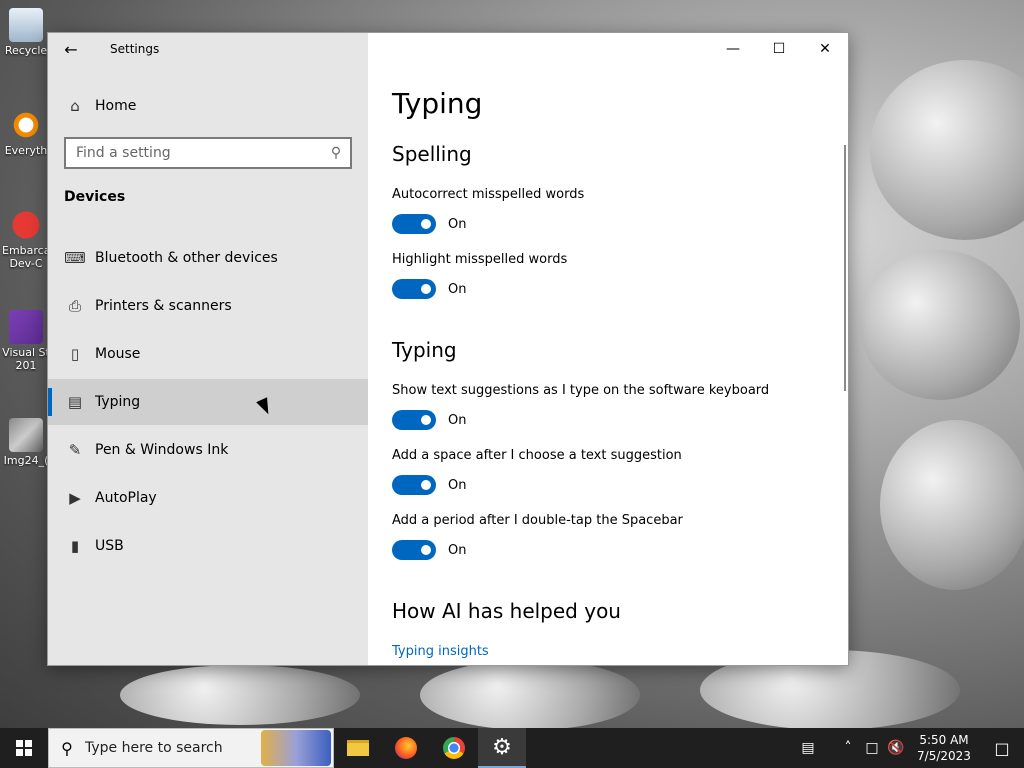 The image size is (1024, 768). Describe the element at coordinates (135, 49) in the screenshot. I see `app-title: Settings` at that location.